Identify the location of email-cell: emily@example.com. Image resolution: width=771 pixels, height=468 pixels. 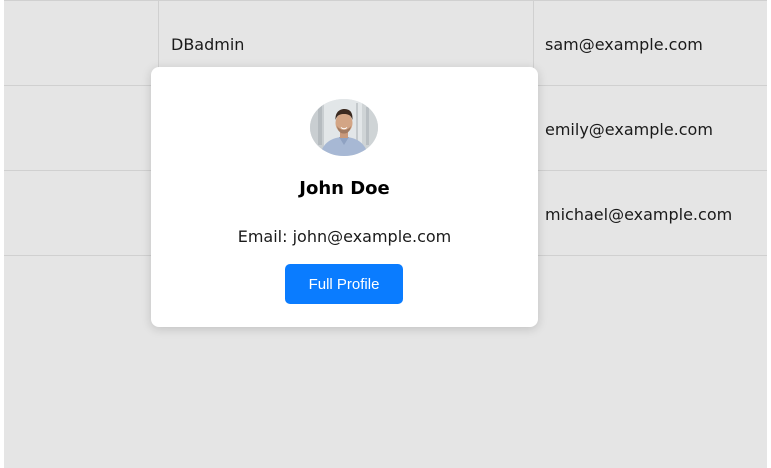
(629, 129).